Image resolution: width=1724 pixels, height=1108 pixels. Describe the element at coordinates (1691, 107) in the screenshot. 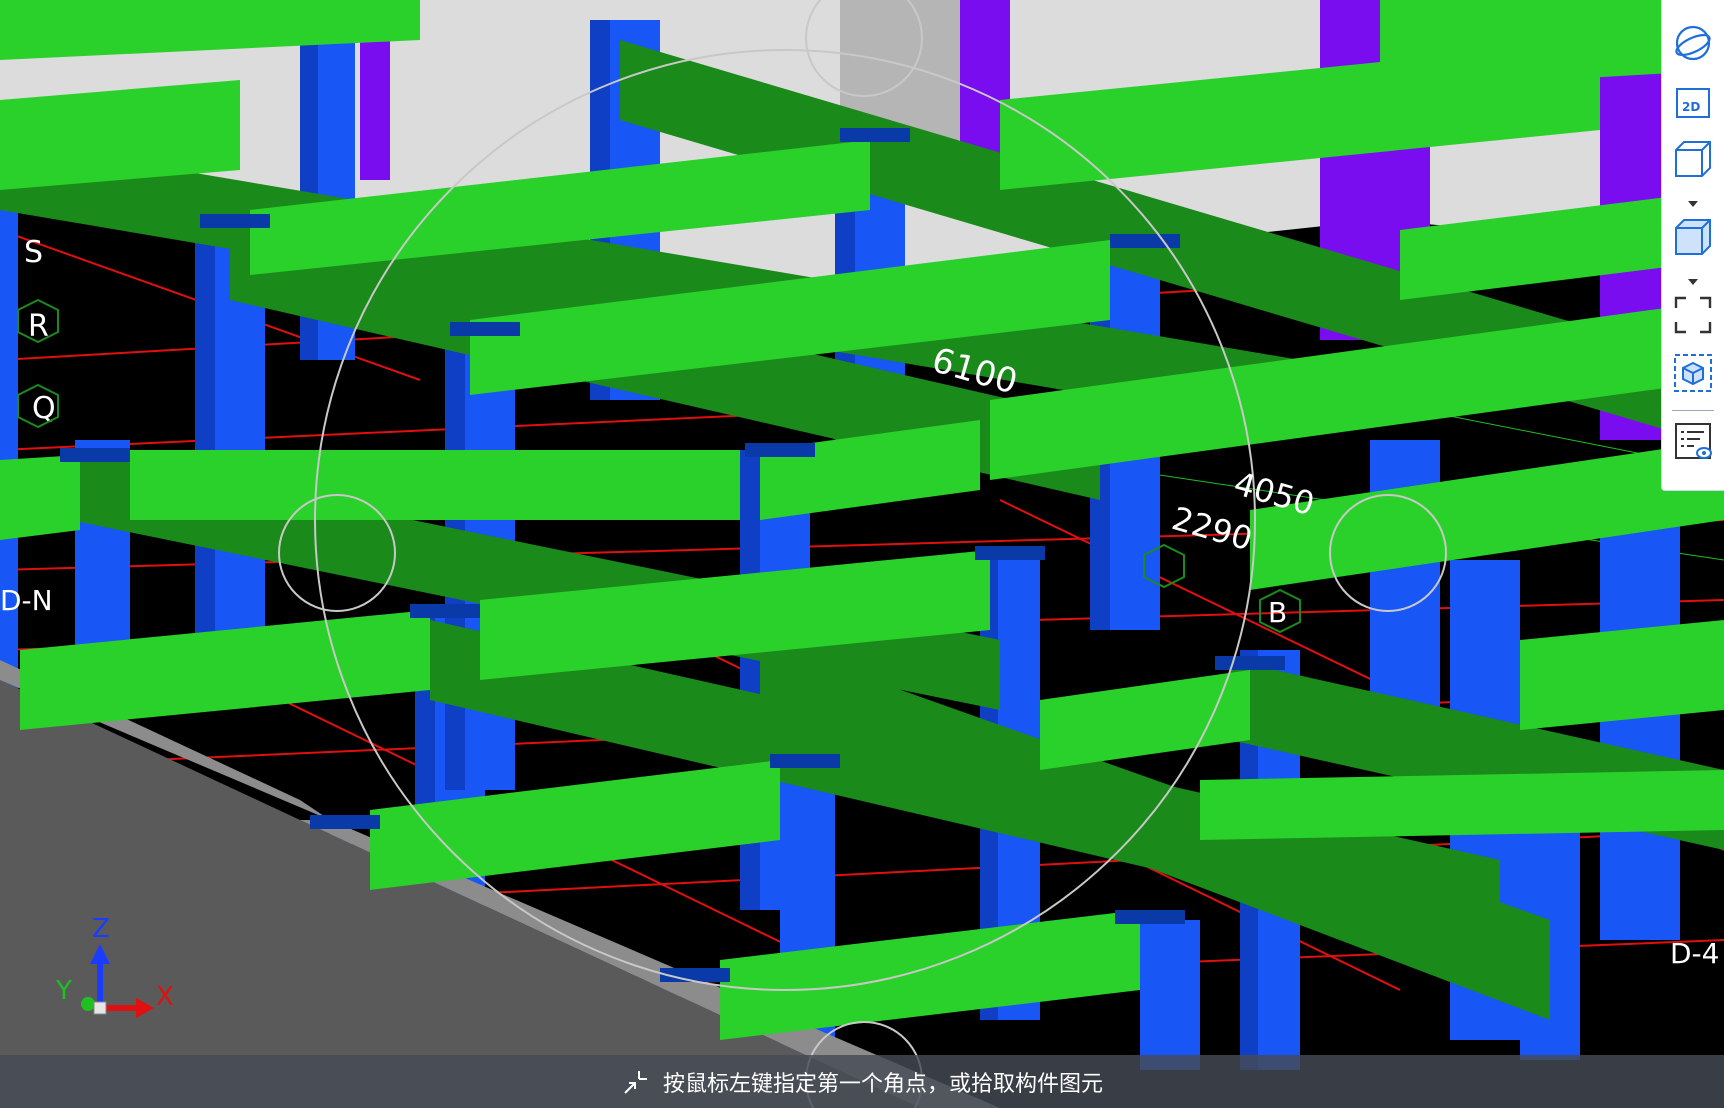

I see `svg-text: 2D` at that location.